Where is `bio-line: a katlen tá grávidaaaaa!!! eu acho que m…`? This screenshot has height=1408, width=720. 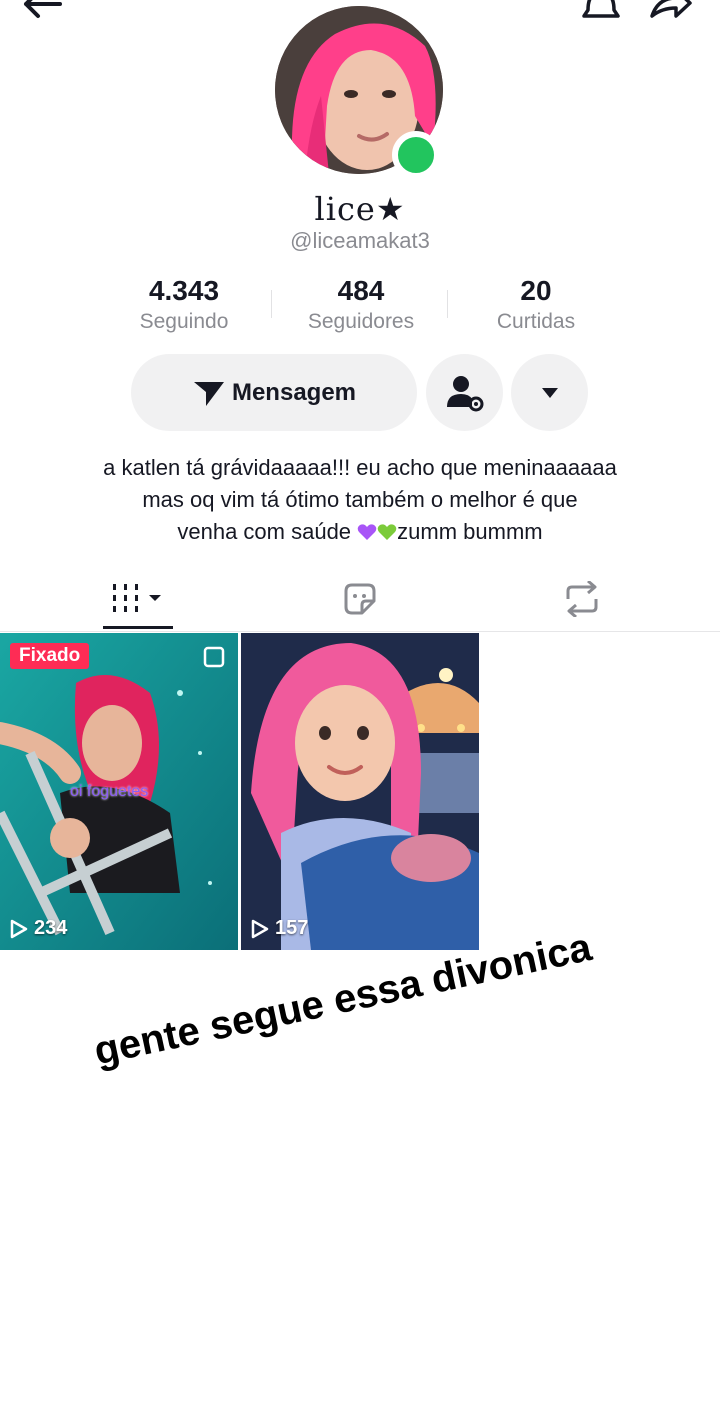 bio-line: a katlen tá grávidaaaaa!!! eu acho que m… is located at coordinates (360, 467).